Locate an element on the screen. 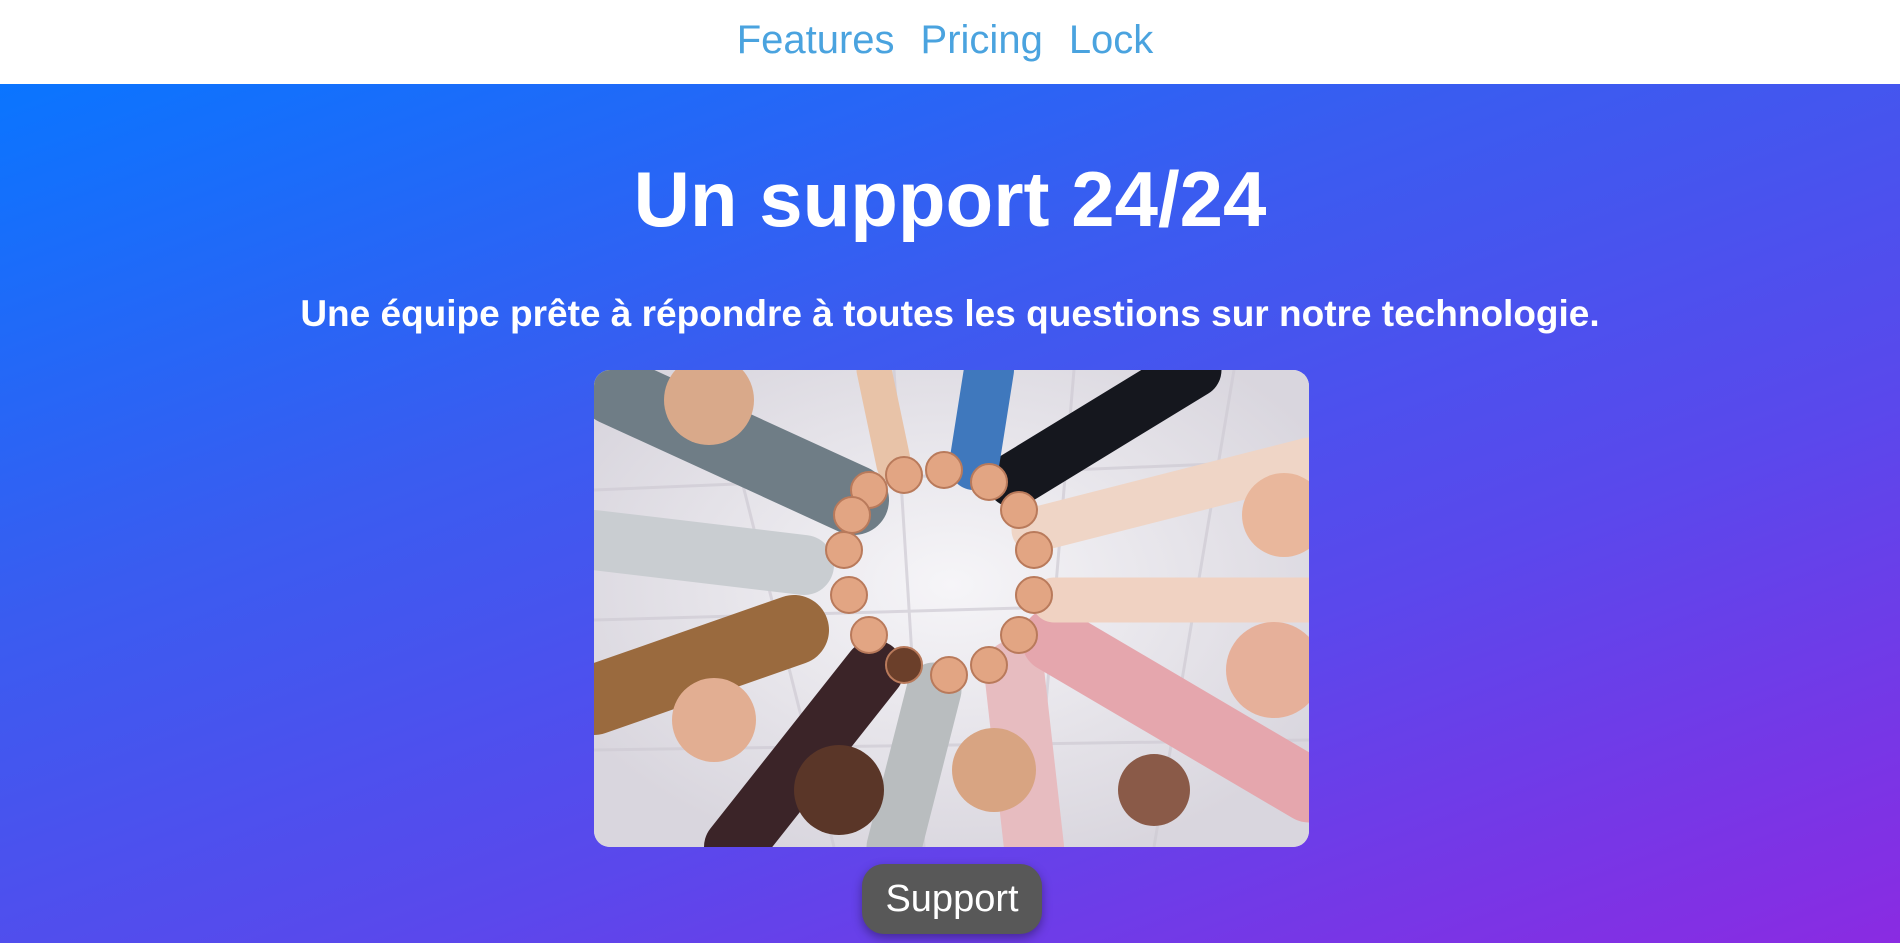 This screenshot has height=943, width=1900. hero-title: Un support 24/24 is located at coordinates (950, 199).